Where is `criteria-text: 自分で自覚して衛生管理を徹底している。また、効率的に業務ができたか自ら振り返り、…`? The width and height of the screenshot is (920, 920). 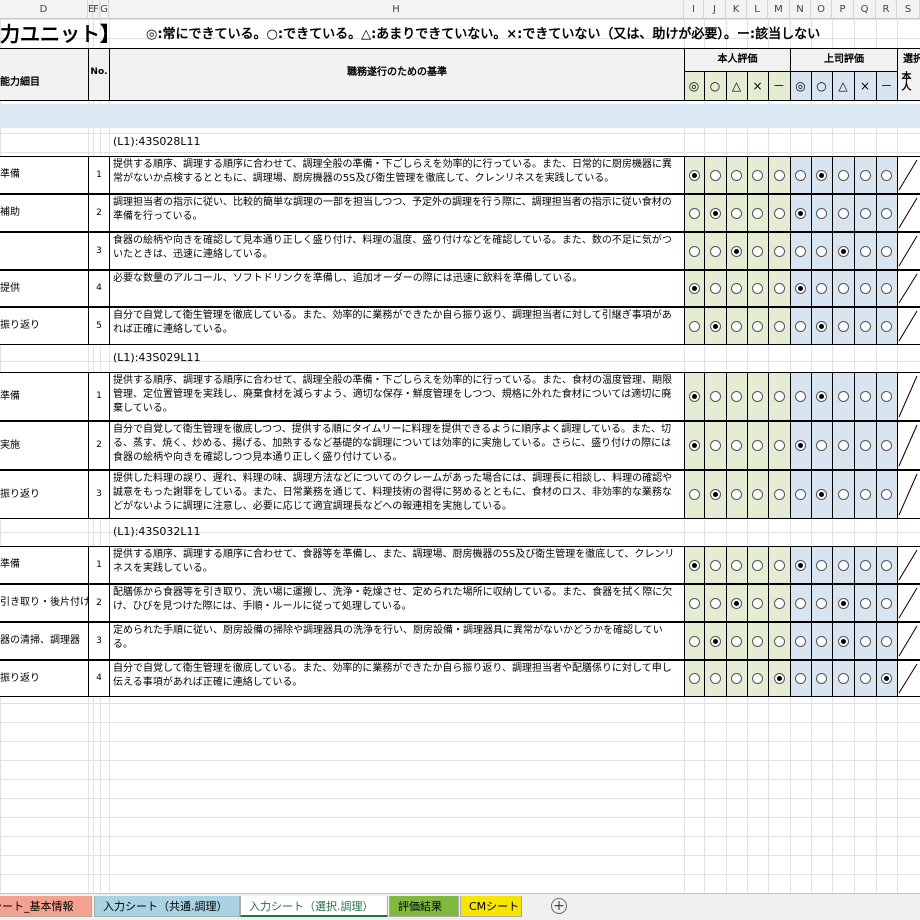
criteria-text: 自分で自覚して衛生管理を徹底している。また、効率的に業務ができたか自ら振り返り、… is located at coordinates (396, 678).